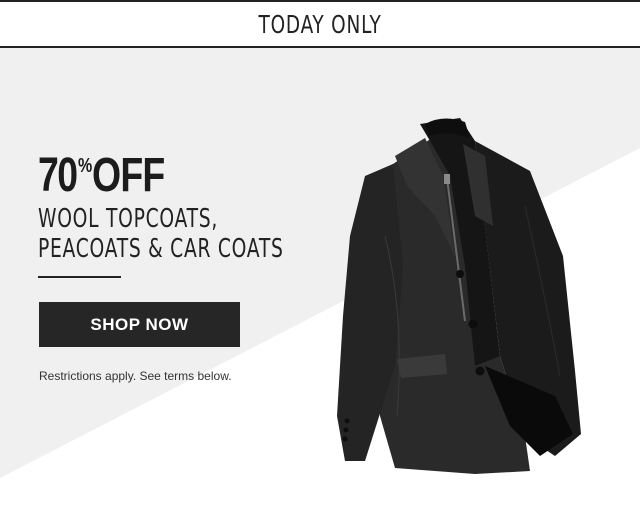  What do you see at coordinates (128, 175) in the screenshot?
I see `off-label: OFF` at bounding box center [128, 175].